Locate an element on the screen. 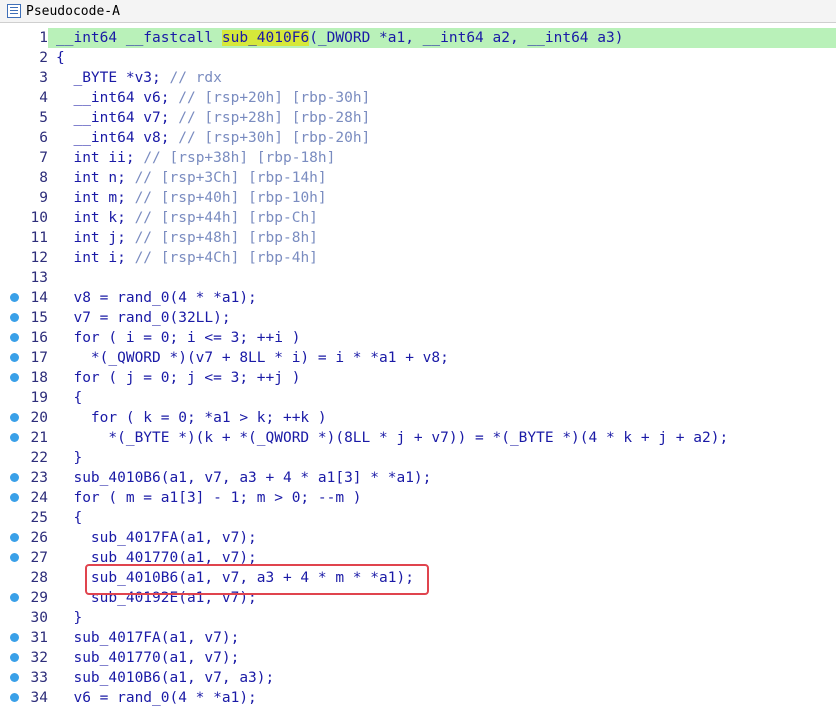 Image resolution: width=836 pixels, height=708 pixels. code-statement: __int64 v8; is located at coordinates (117, 138).